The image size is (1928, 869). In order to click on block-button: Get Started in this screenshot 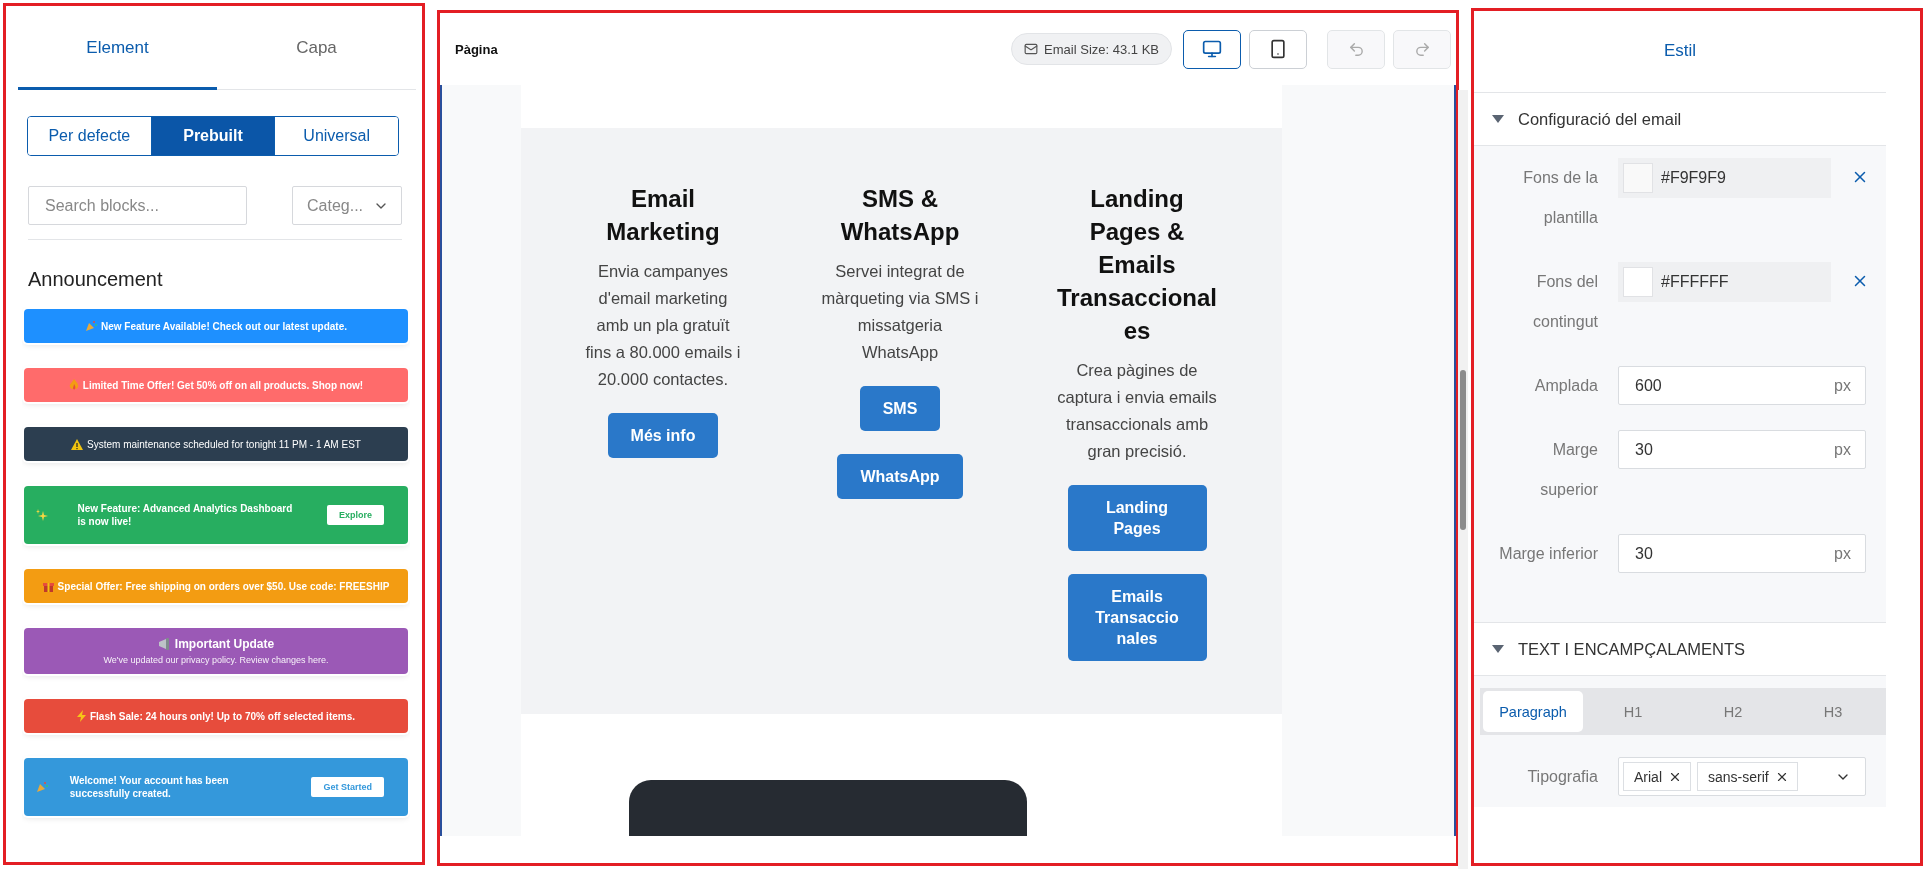, I will do `click(347, 787)`.